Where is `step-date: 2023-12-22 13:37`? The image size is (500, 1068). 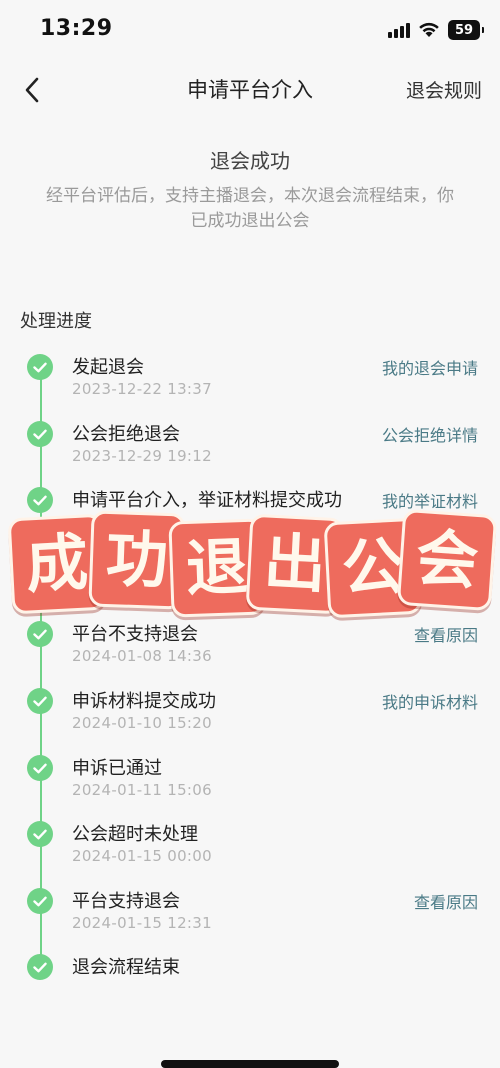
step-date: 2023-12-22 13:37 is located at coordinates (142, 389).